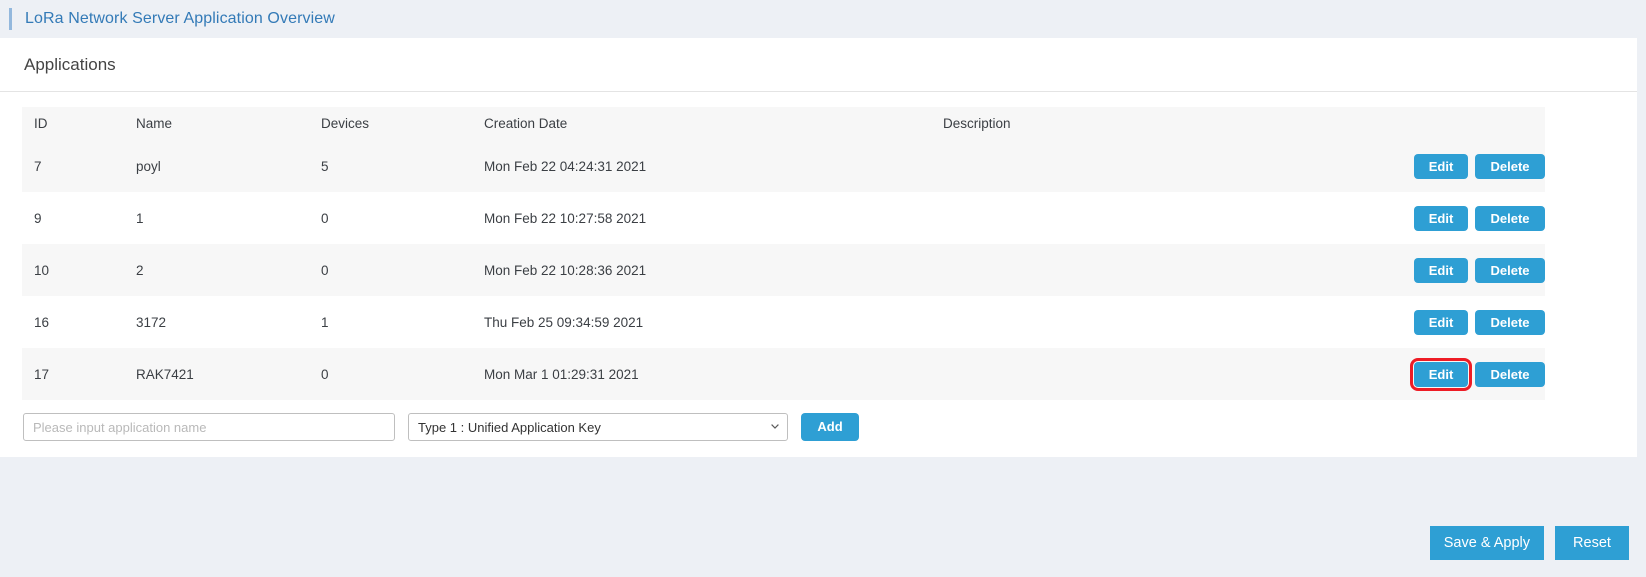 The height and width of the screenshot is (577, 1646). What do you see at coordinates (390, 166) in the screenshot?
I see `cell-devices: 5` at bounding box center [390, 166].